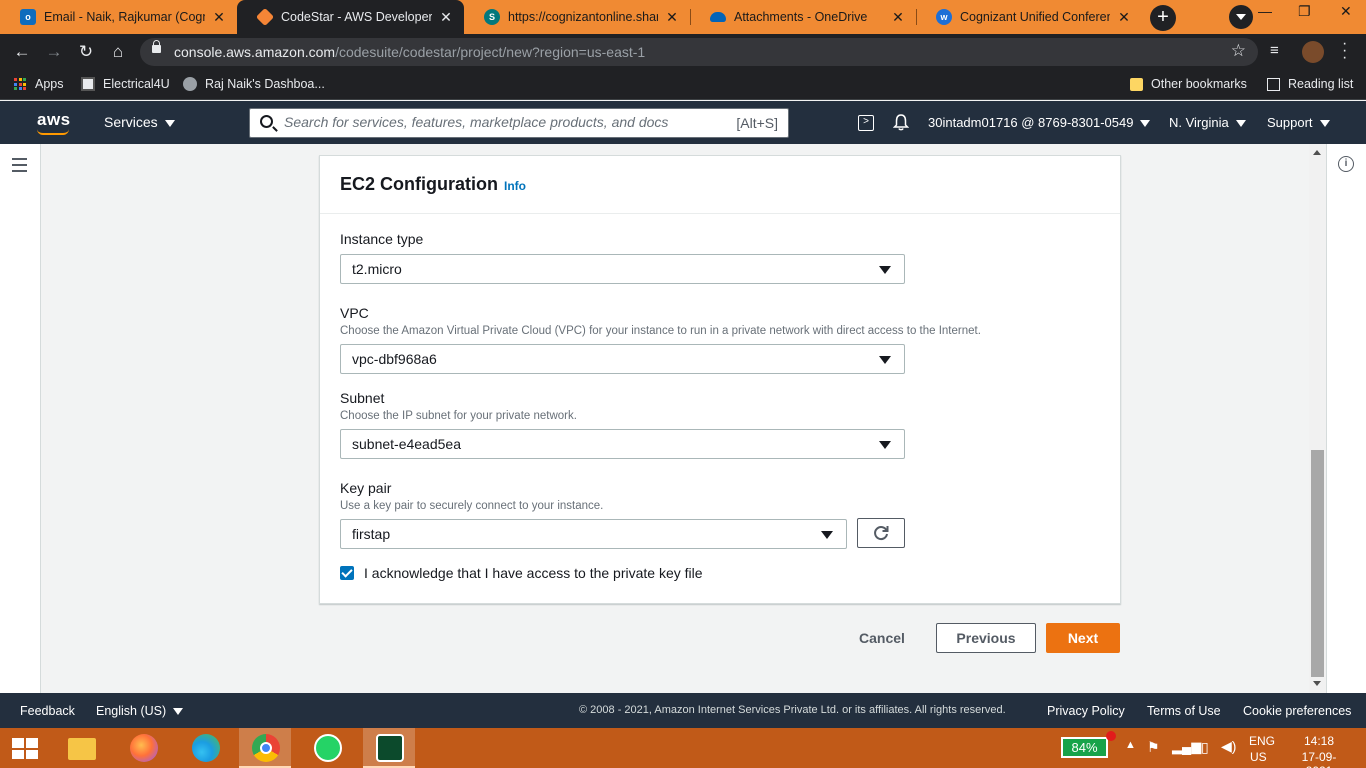 The image size is (1366, 768). Describe the element at coordinates (1319, 759) in the screenshot. I see `clock-date: 17-09-2021` at that location.